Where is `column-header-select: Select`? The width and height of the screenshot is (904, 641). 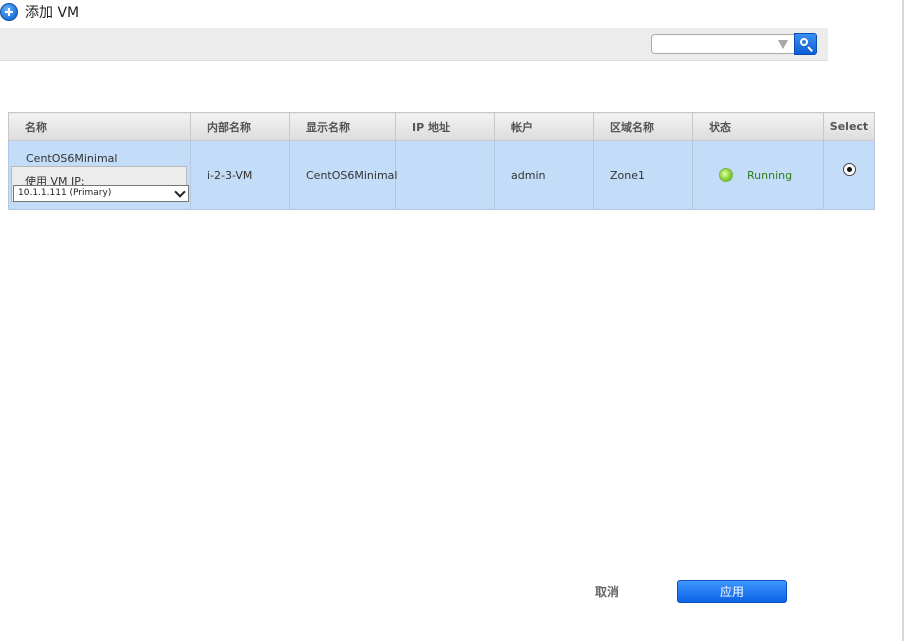 column-header-select: Select is located at coordinates (849, 126).